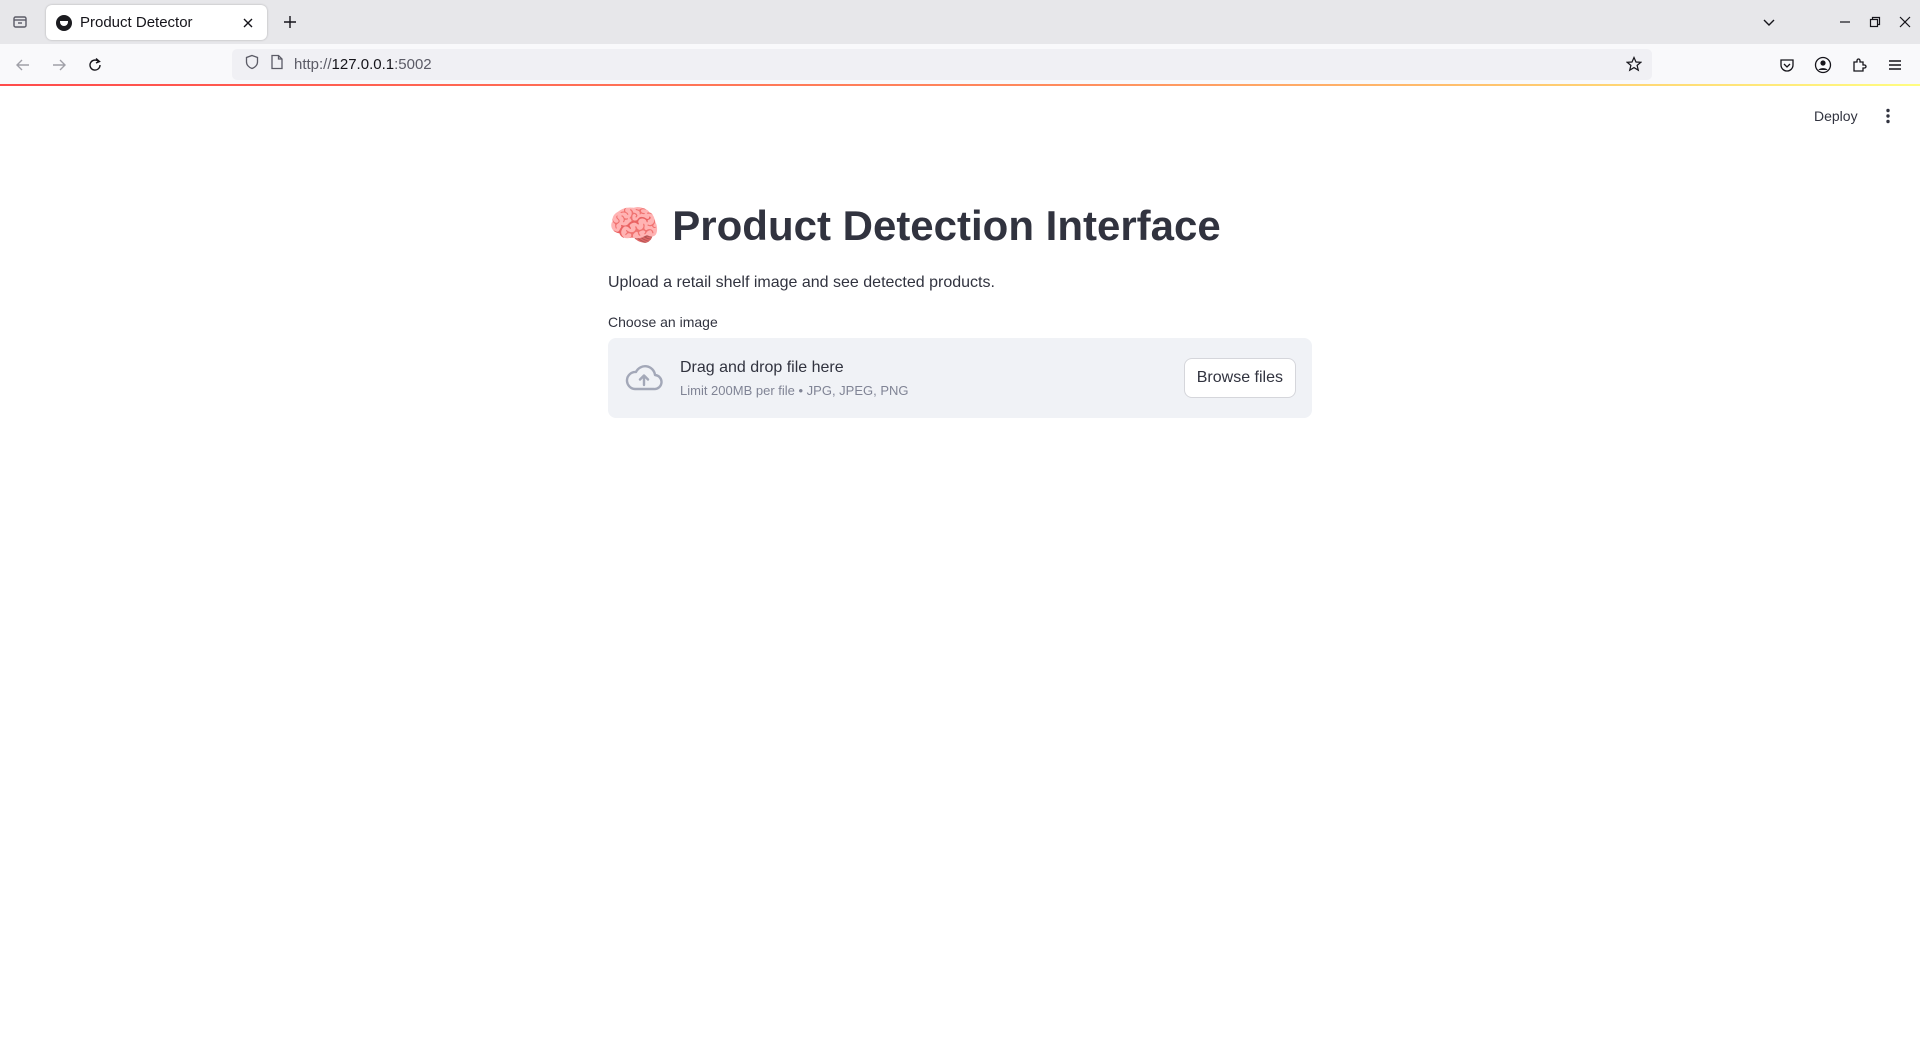 The height and width of the screenshot is (1053, 1920). What do you see at coordinates (313, 64) in the screenshot?
I see `url-scheme: http://` at bounding box center [313, 64].